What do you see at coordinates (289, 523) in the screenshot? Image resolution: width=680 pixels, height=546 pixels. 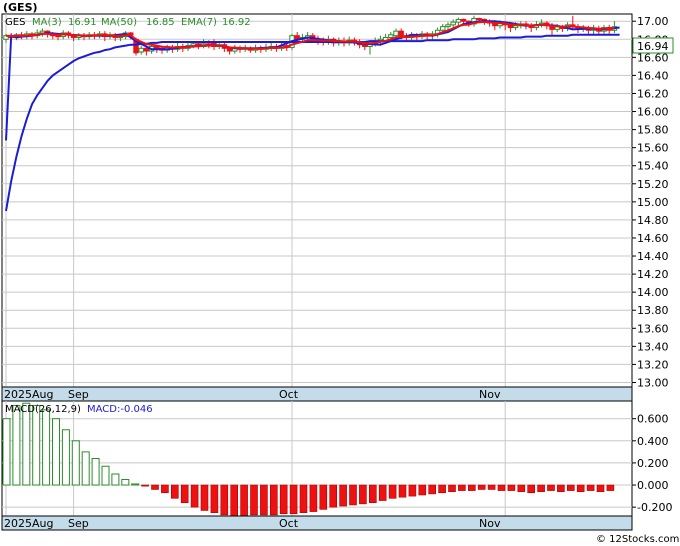 I see `macd-date-label-oct: Oct` at bounding box center [289, 523].